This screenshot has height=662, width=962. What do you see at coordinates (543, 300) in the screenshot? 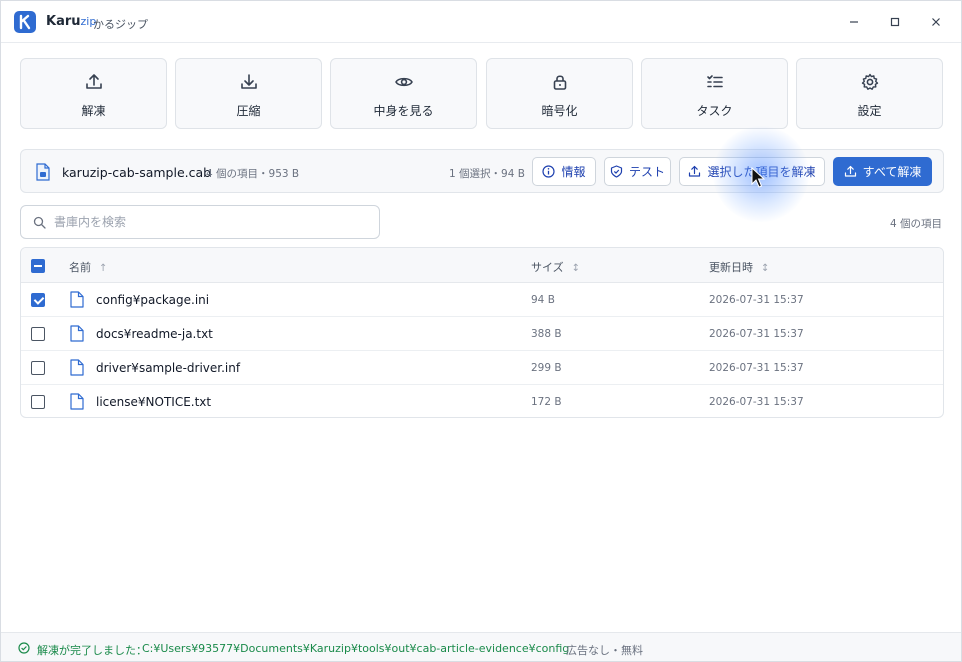
I see `file-size: 94 B` at bounding box center [543, 300].